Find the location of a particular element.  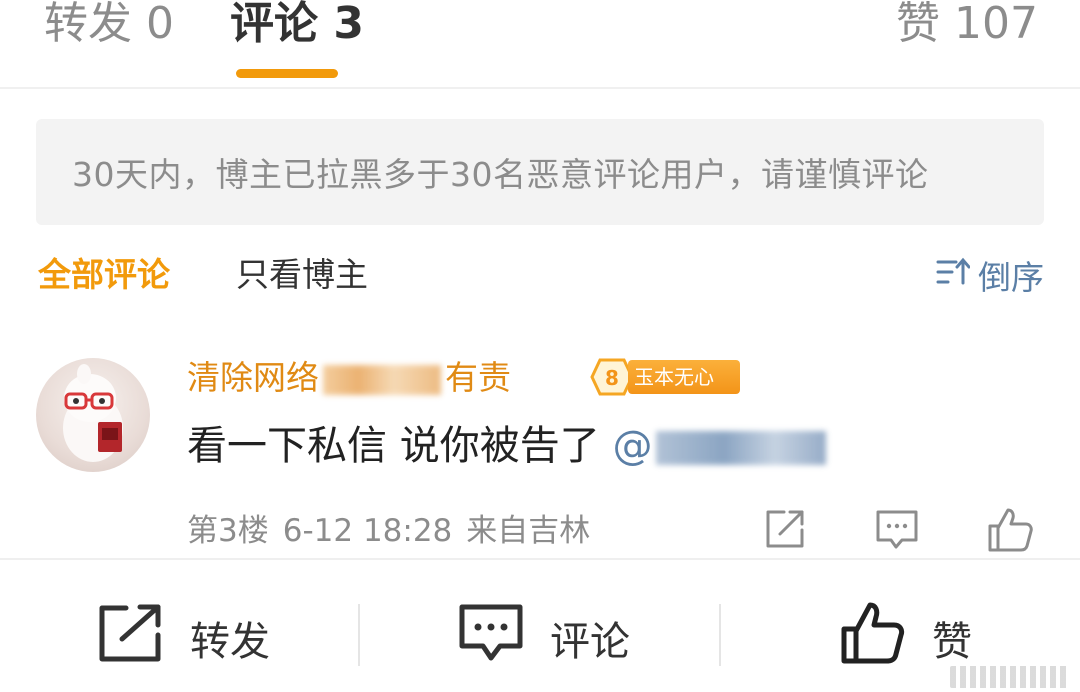

comment-divider is located at coordinates (540, 559).